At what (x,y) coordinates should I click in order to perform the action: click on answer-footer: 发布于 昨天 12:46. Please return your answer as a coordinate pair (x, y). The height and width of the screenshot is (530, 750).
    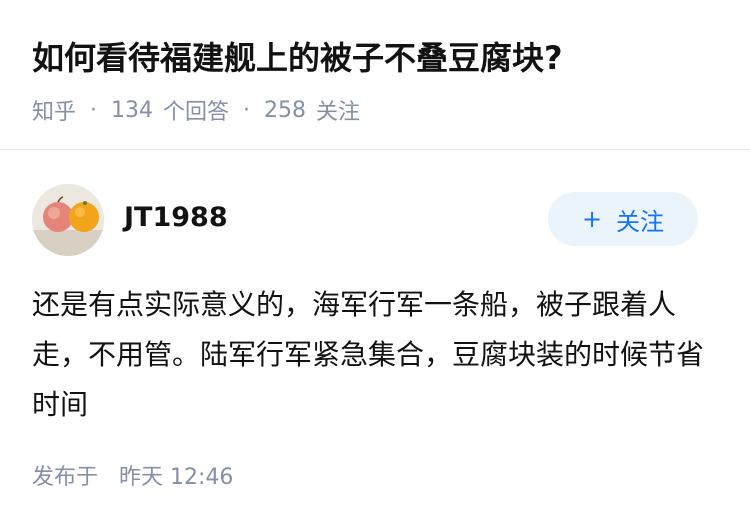
    Looking at the image, I should click on (132, 478).